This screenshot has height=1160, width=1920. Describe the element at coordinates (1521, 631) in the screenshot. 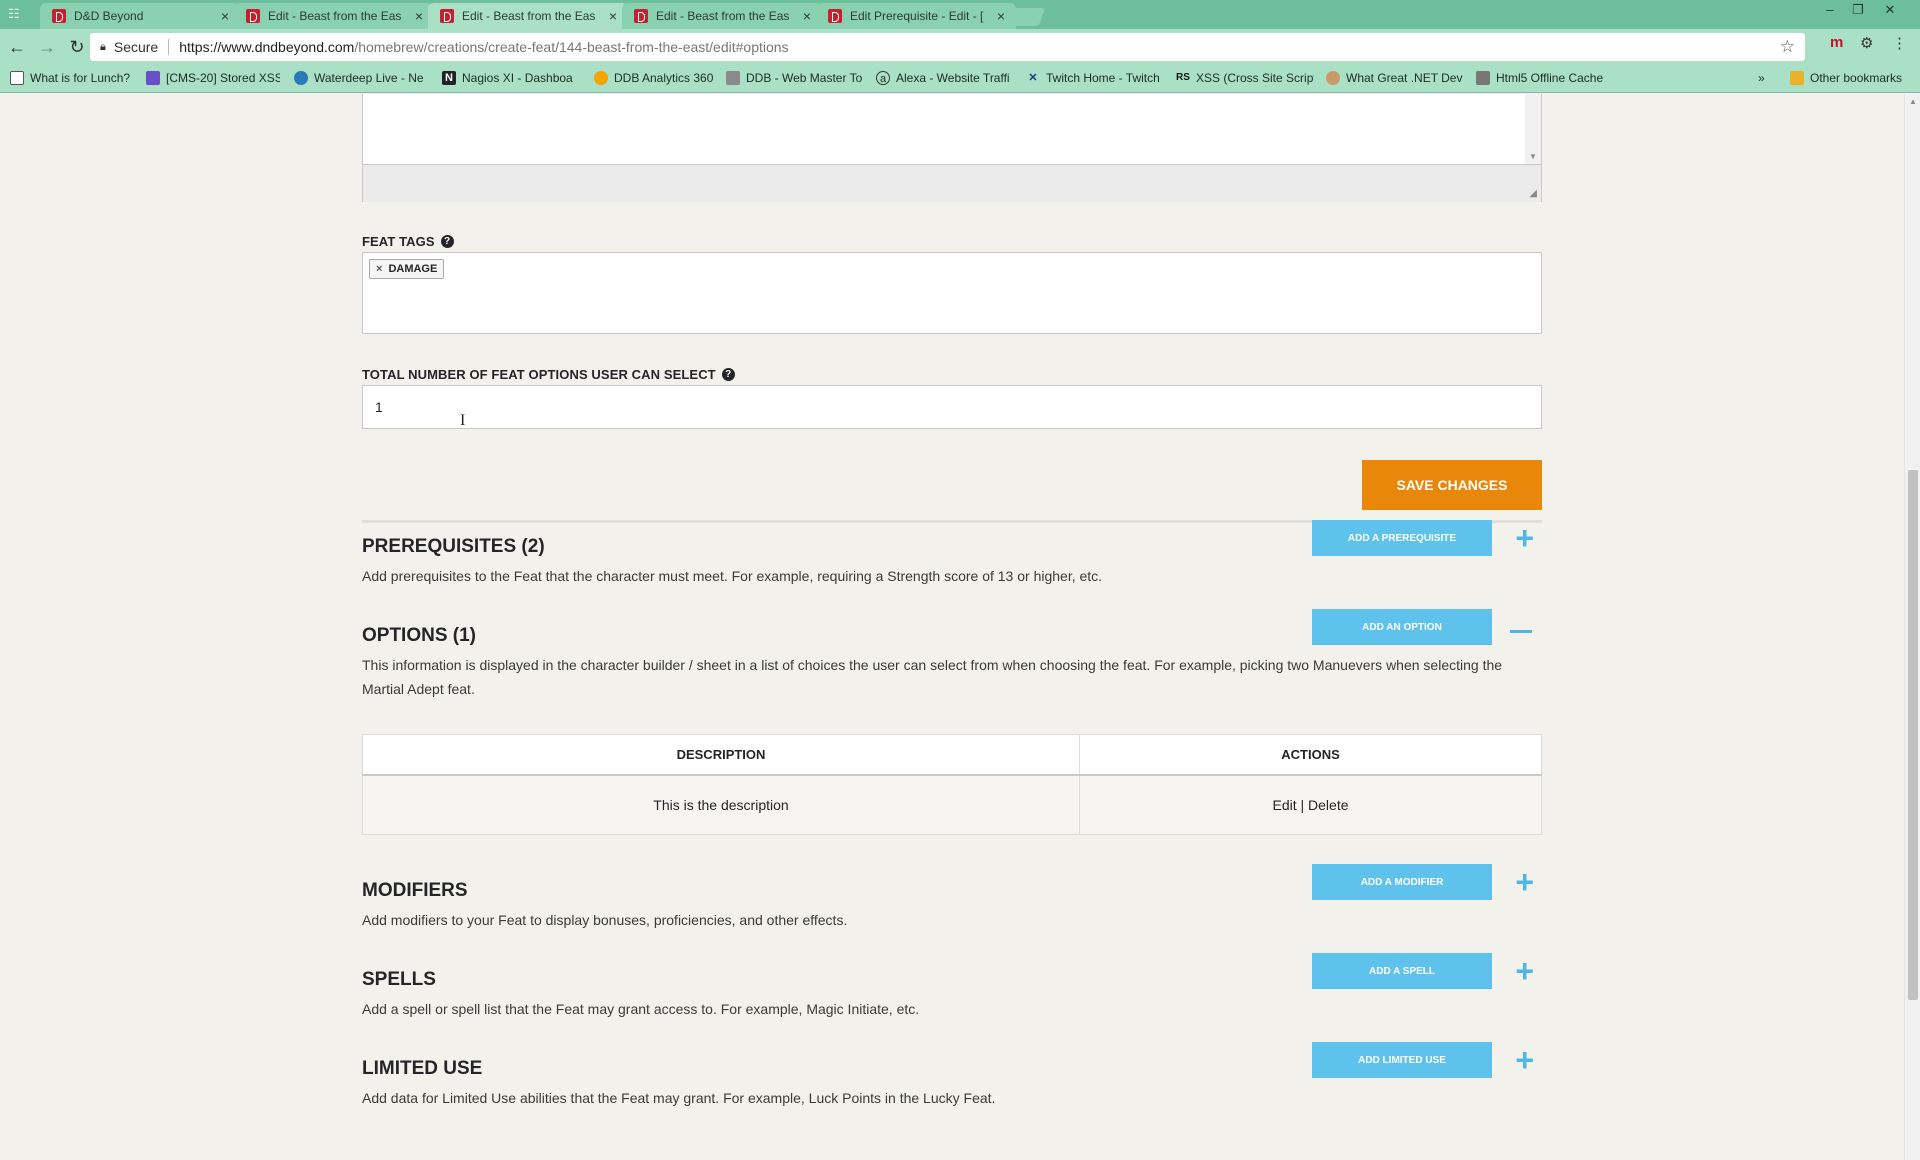

I see `collapse-minus-icon` at that location.